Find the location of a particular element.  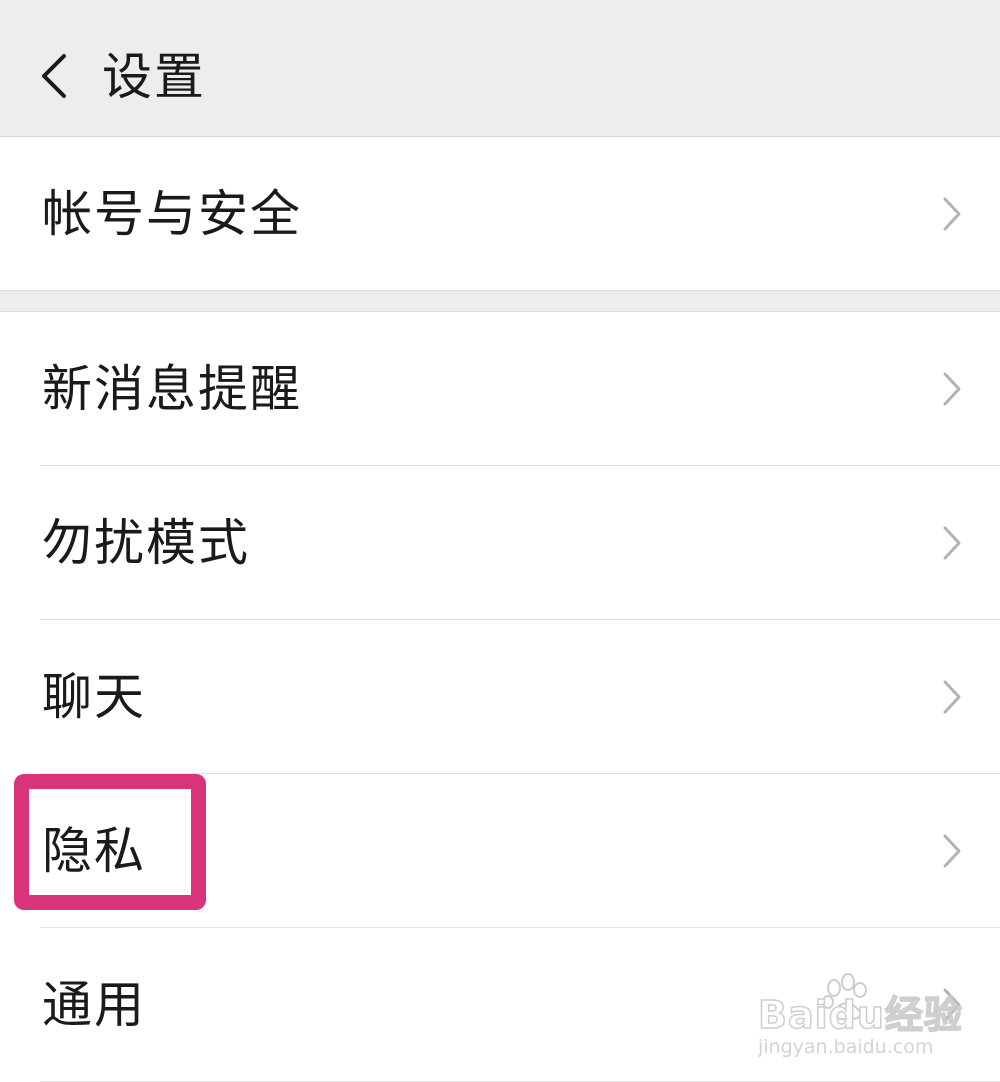

settings-item-do-not-disturb: 勿扰模式 is located at coordinates (500, 543).